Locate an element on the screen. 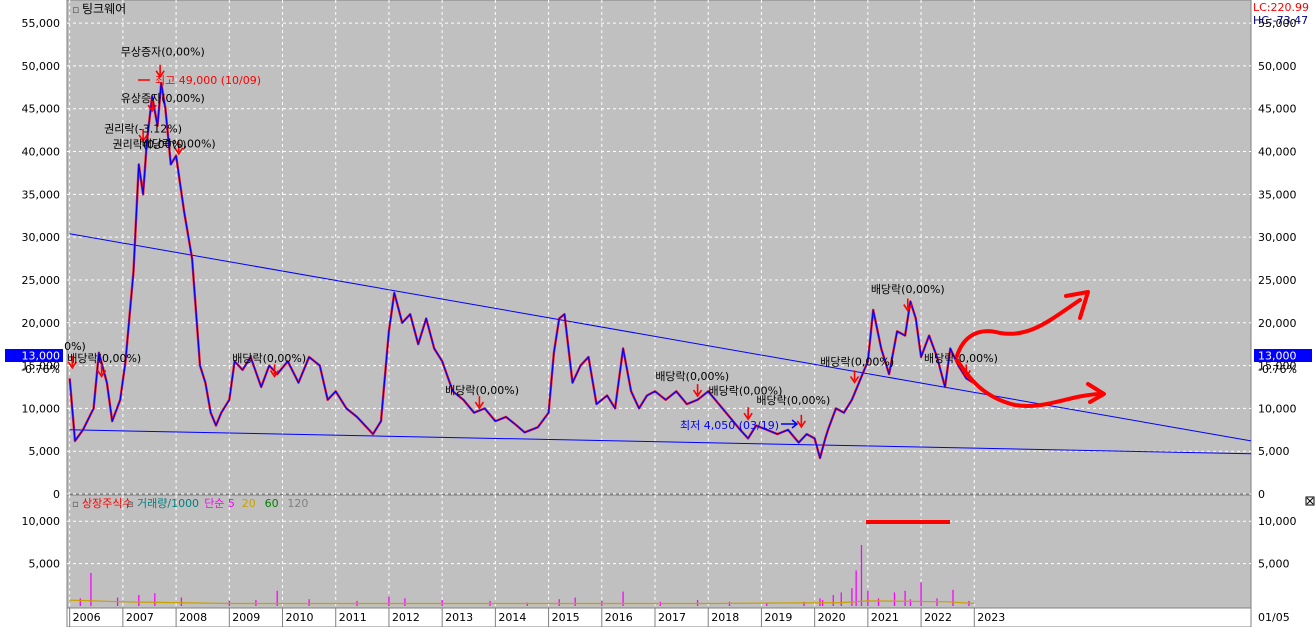 The image size is (1316, 631). lc-value: LC:220.99 is located at coordinates (1281, 7).